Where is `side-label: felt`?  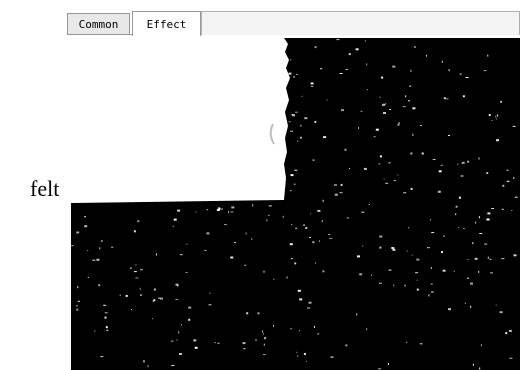 side-label: felt is located at coordinates (45, 188).